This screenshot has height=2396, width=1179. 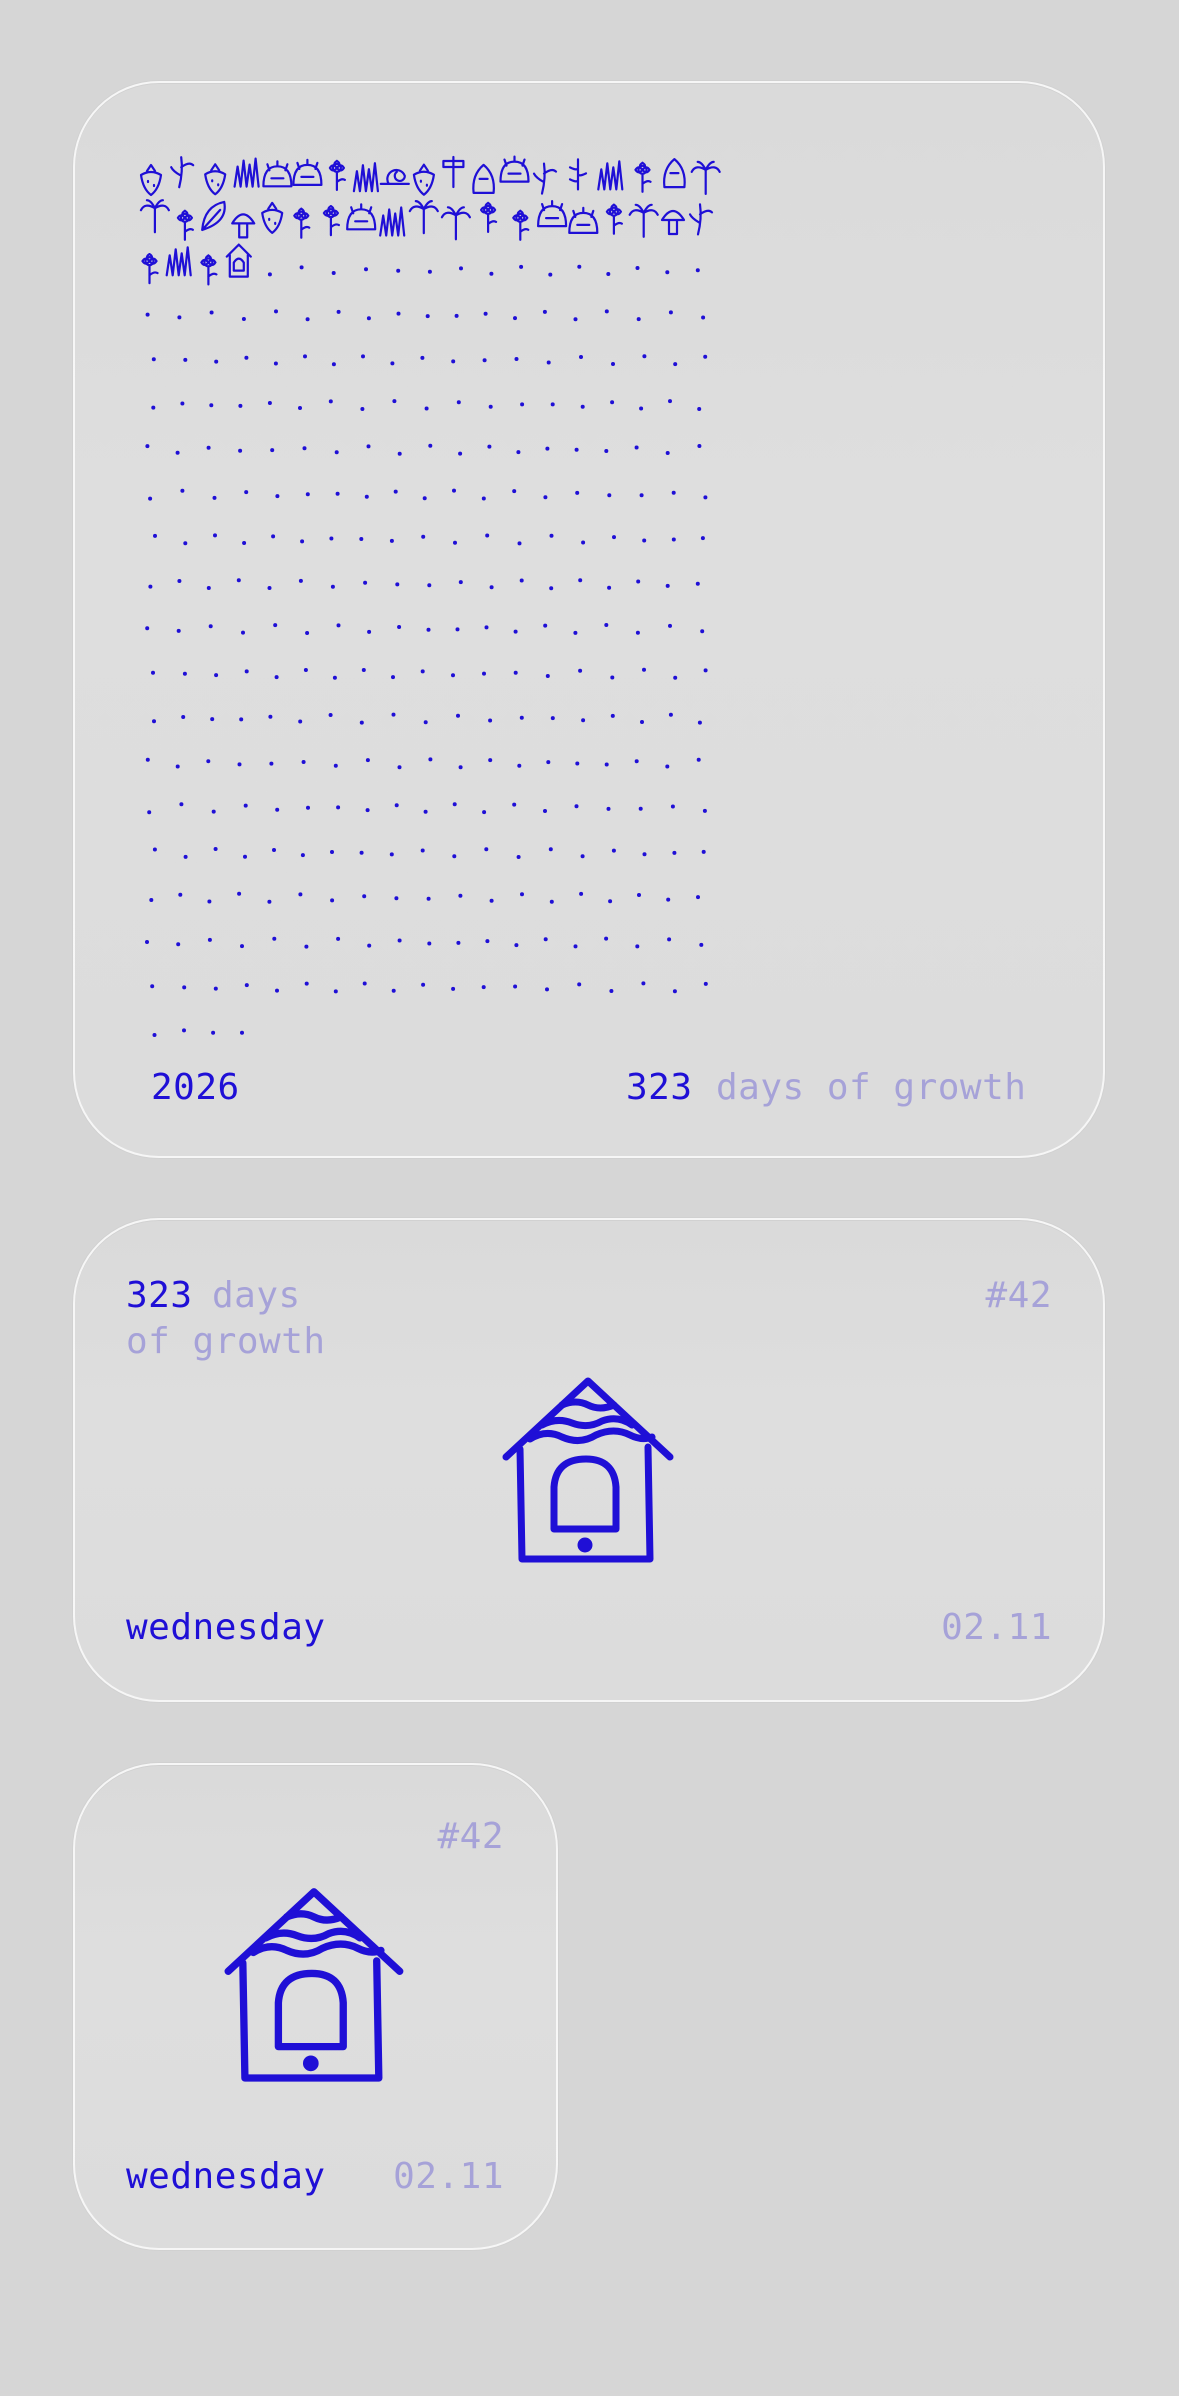 I want to click on of-growth-label: of growth, so click(x=226, y=1341).